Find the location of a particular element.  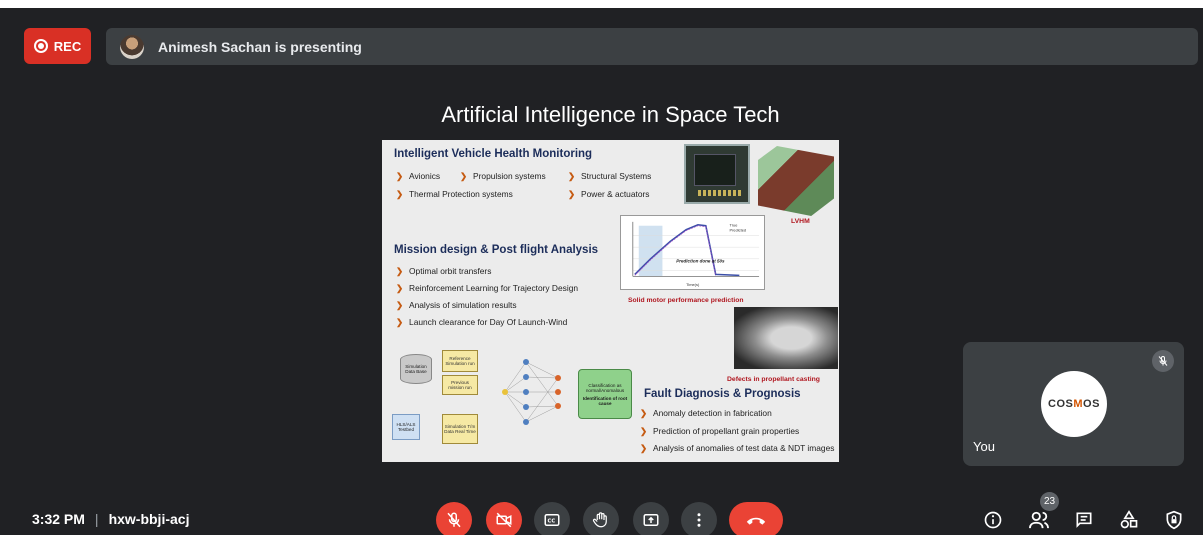

diagram-sim-data: Simulation T/m Data Real Time is located at coordinates (460, 429).